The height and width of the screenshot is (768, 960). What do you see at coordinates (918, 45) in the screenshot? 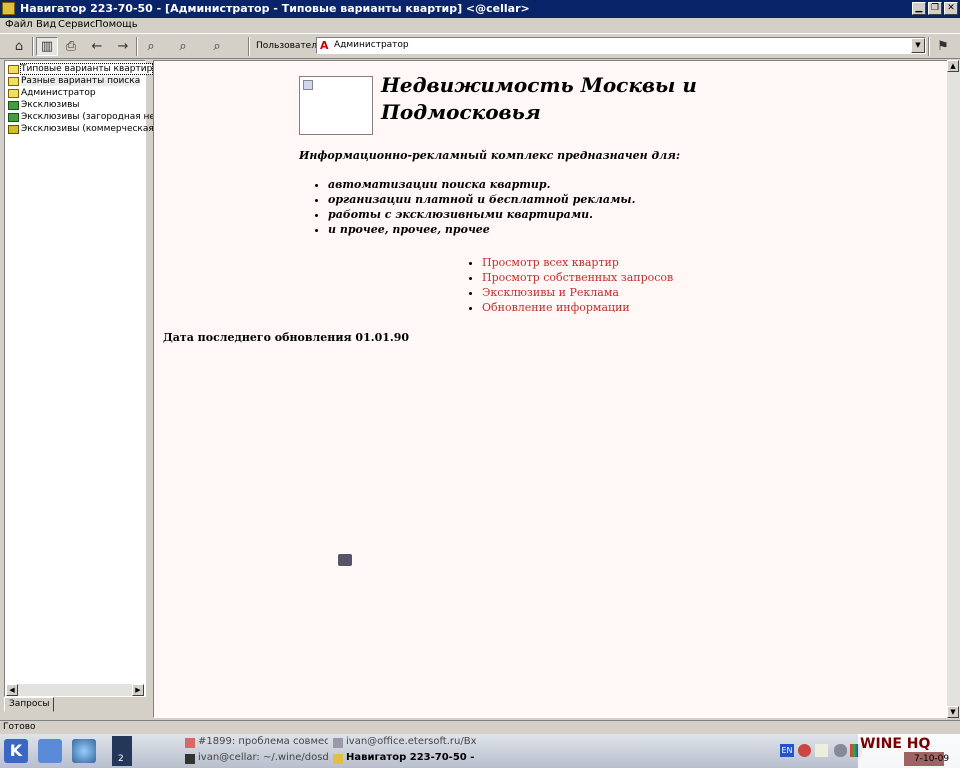
I see `chevron-down-icon: ▼` at bounding box center [918, 45].